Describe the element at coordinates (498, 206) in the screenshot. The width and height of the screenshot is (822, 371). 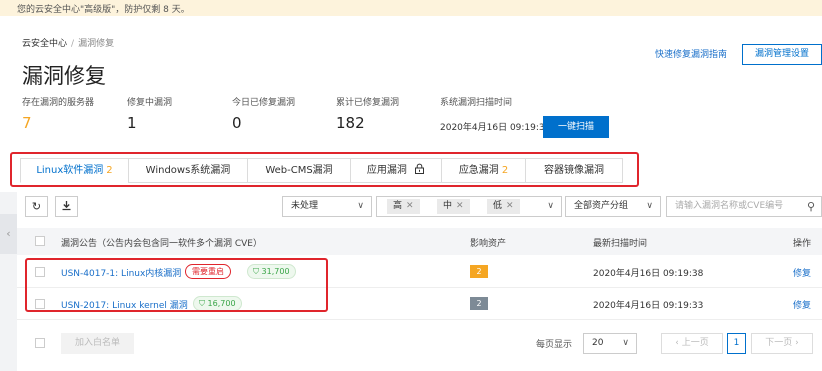
I see `level-tag-label: 低` at that location.